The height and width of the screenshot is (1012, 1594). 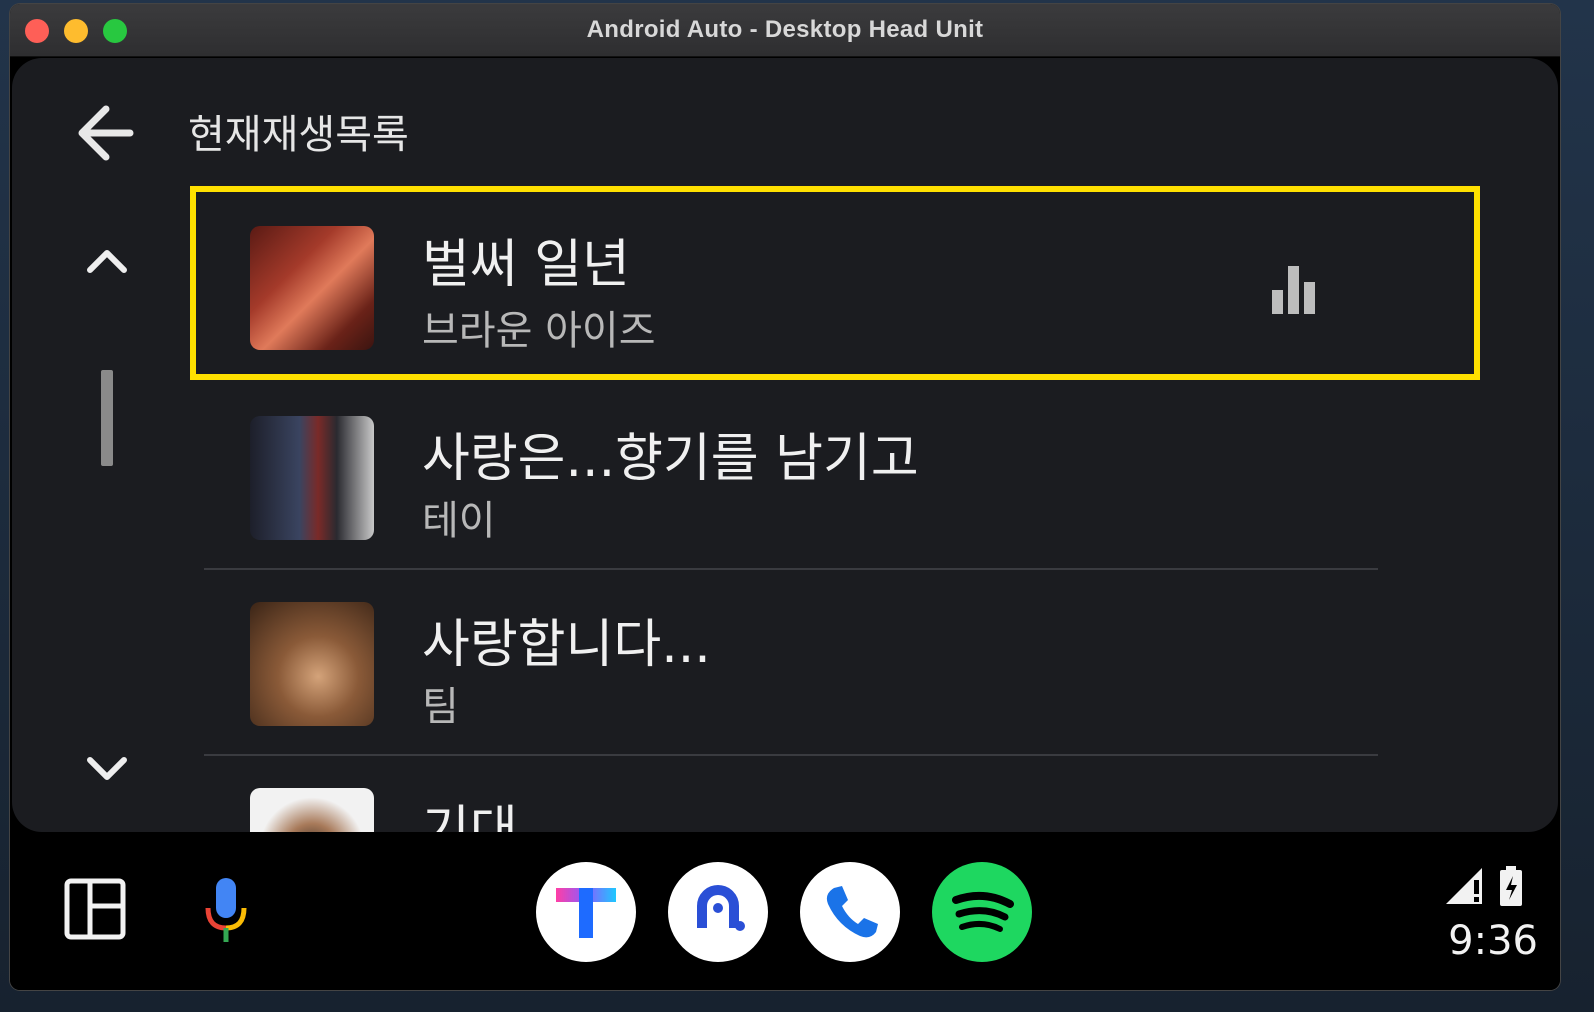 I want to click on voice-assistant-button, so click(x=226, y=911).